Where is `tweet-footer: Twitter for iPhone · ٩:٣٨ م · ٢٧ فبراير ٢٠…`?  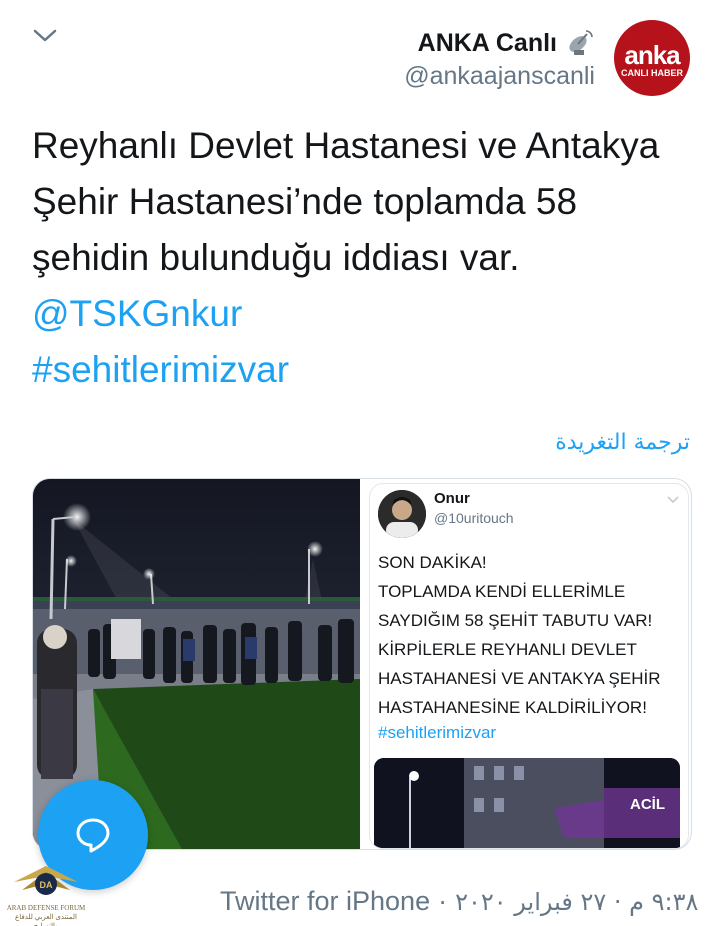 tweet-footer: Twitter for iPhone · ٩:٣٨ م · ٢٧ فبراير ٢٠… is located at coordinates (459, 901).